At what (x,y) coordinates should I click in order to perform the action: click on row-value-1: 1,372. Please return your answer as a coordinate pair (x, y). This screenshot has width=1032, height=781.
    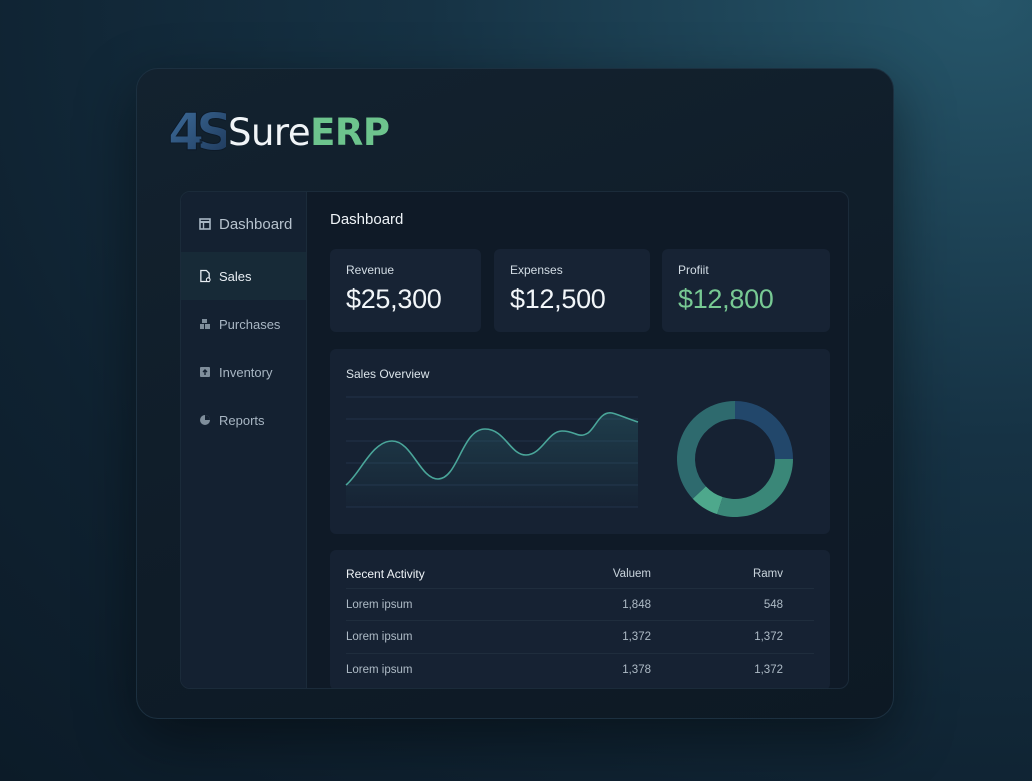
    Looking at the image, I should click on (636, 636).